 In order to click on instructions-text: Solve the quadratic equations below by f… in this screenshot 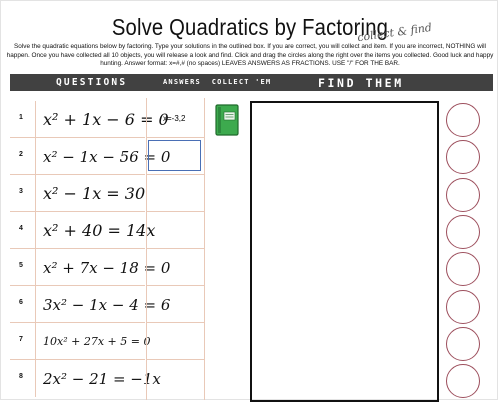, I will do `click(250, 55)`.